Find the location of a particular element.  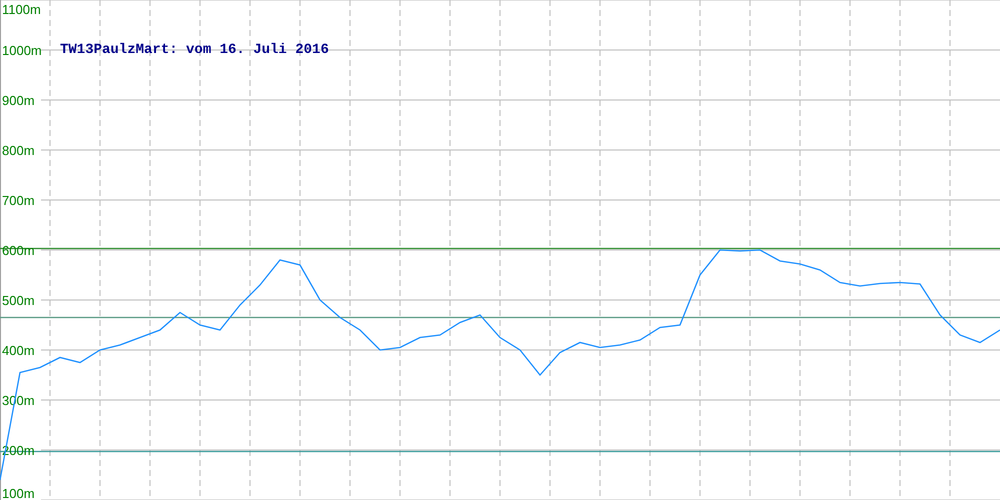

axis-label: 700m is located at coordinates (18, 200).